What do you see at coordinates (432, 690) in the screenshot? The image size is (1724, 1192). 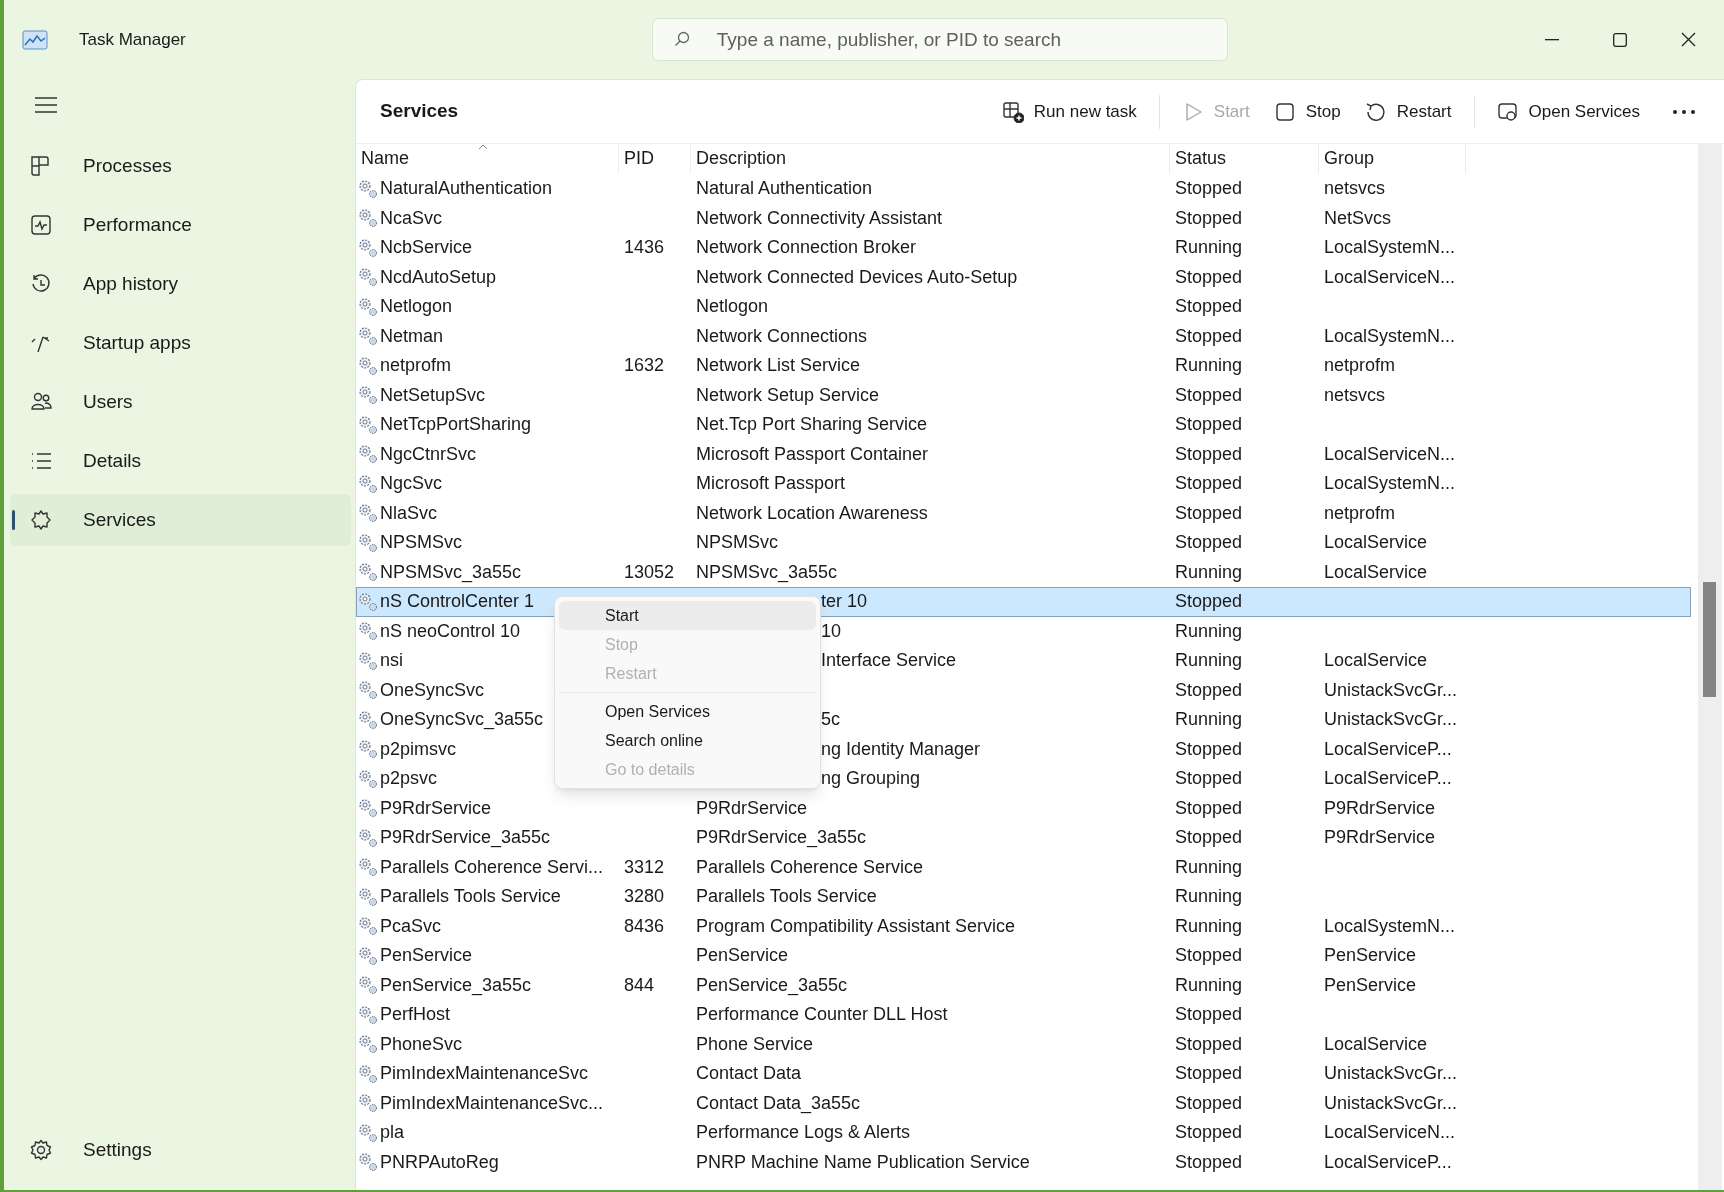 I see `table-cell-text: OneSyncSvc` at bounding box center [432, 690].